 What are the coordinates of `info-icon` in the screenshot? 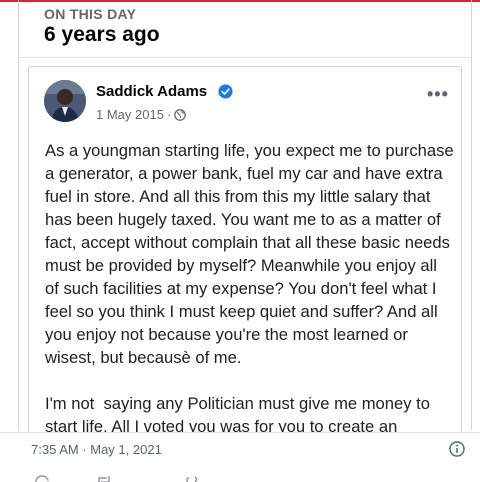 It's located at (457, 449).